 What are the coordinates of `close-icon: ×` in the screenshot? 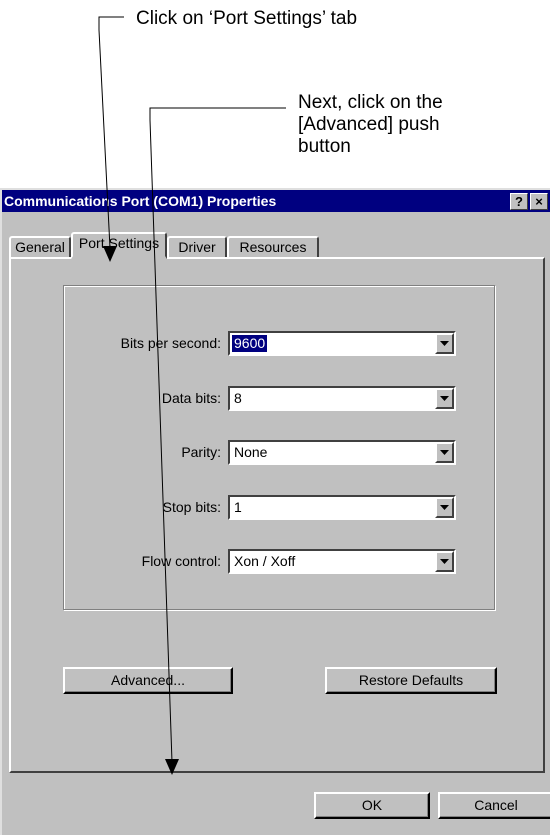 It's located at (539, 201).